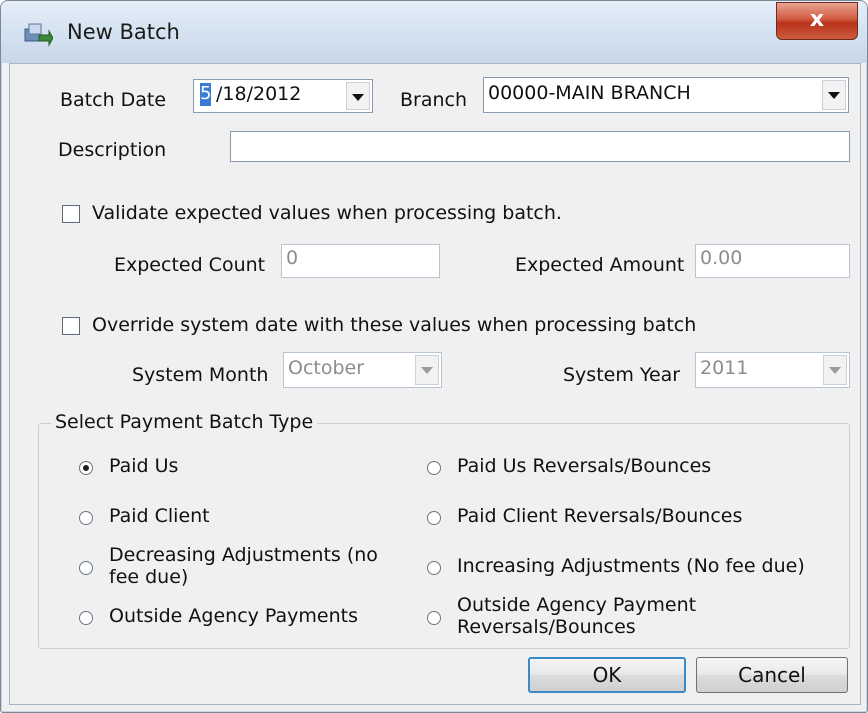 This screenshot has height=713, width=868. I want to click on radio-outside-agency-reversals, so click(434, 618).